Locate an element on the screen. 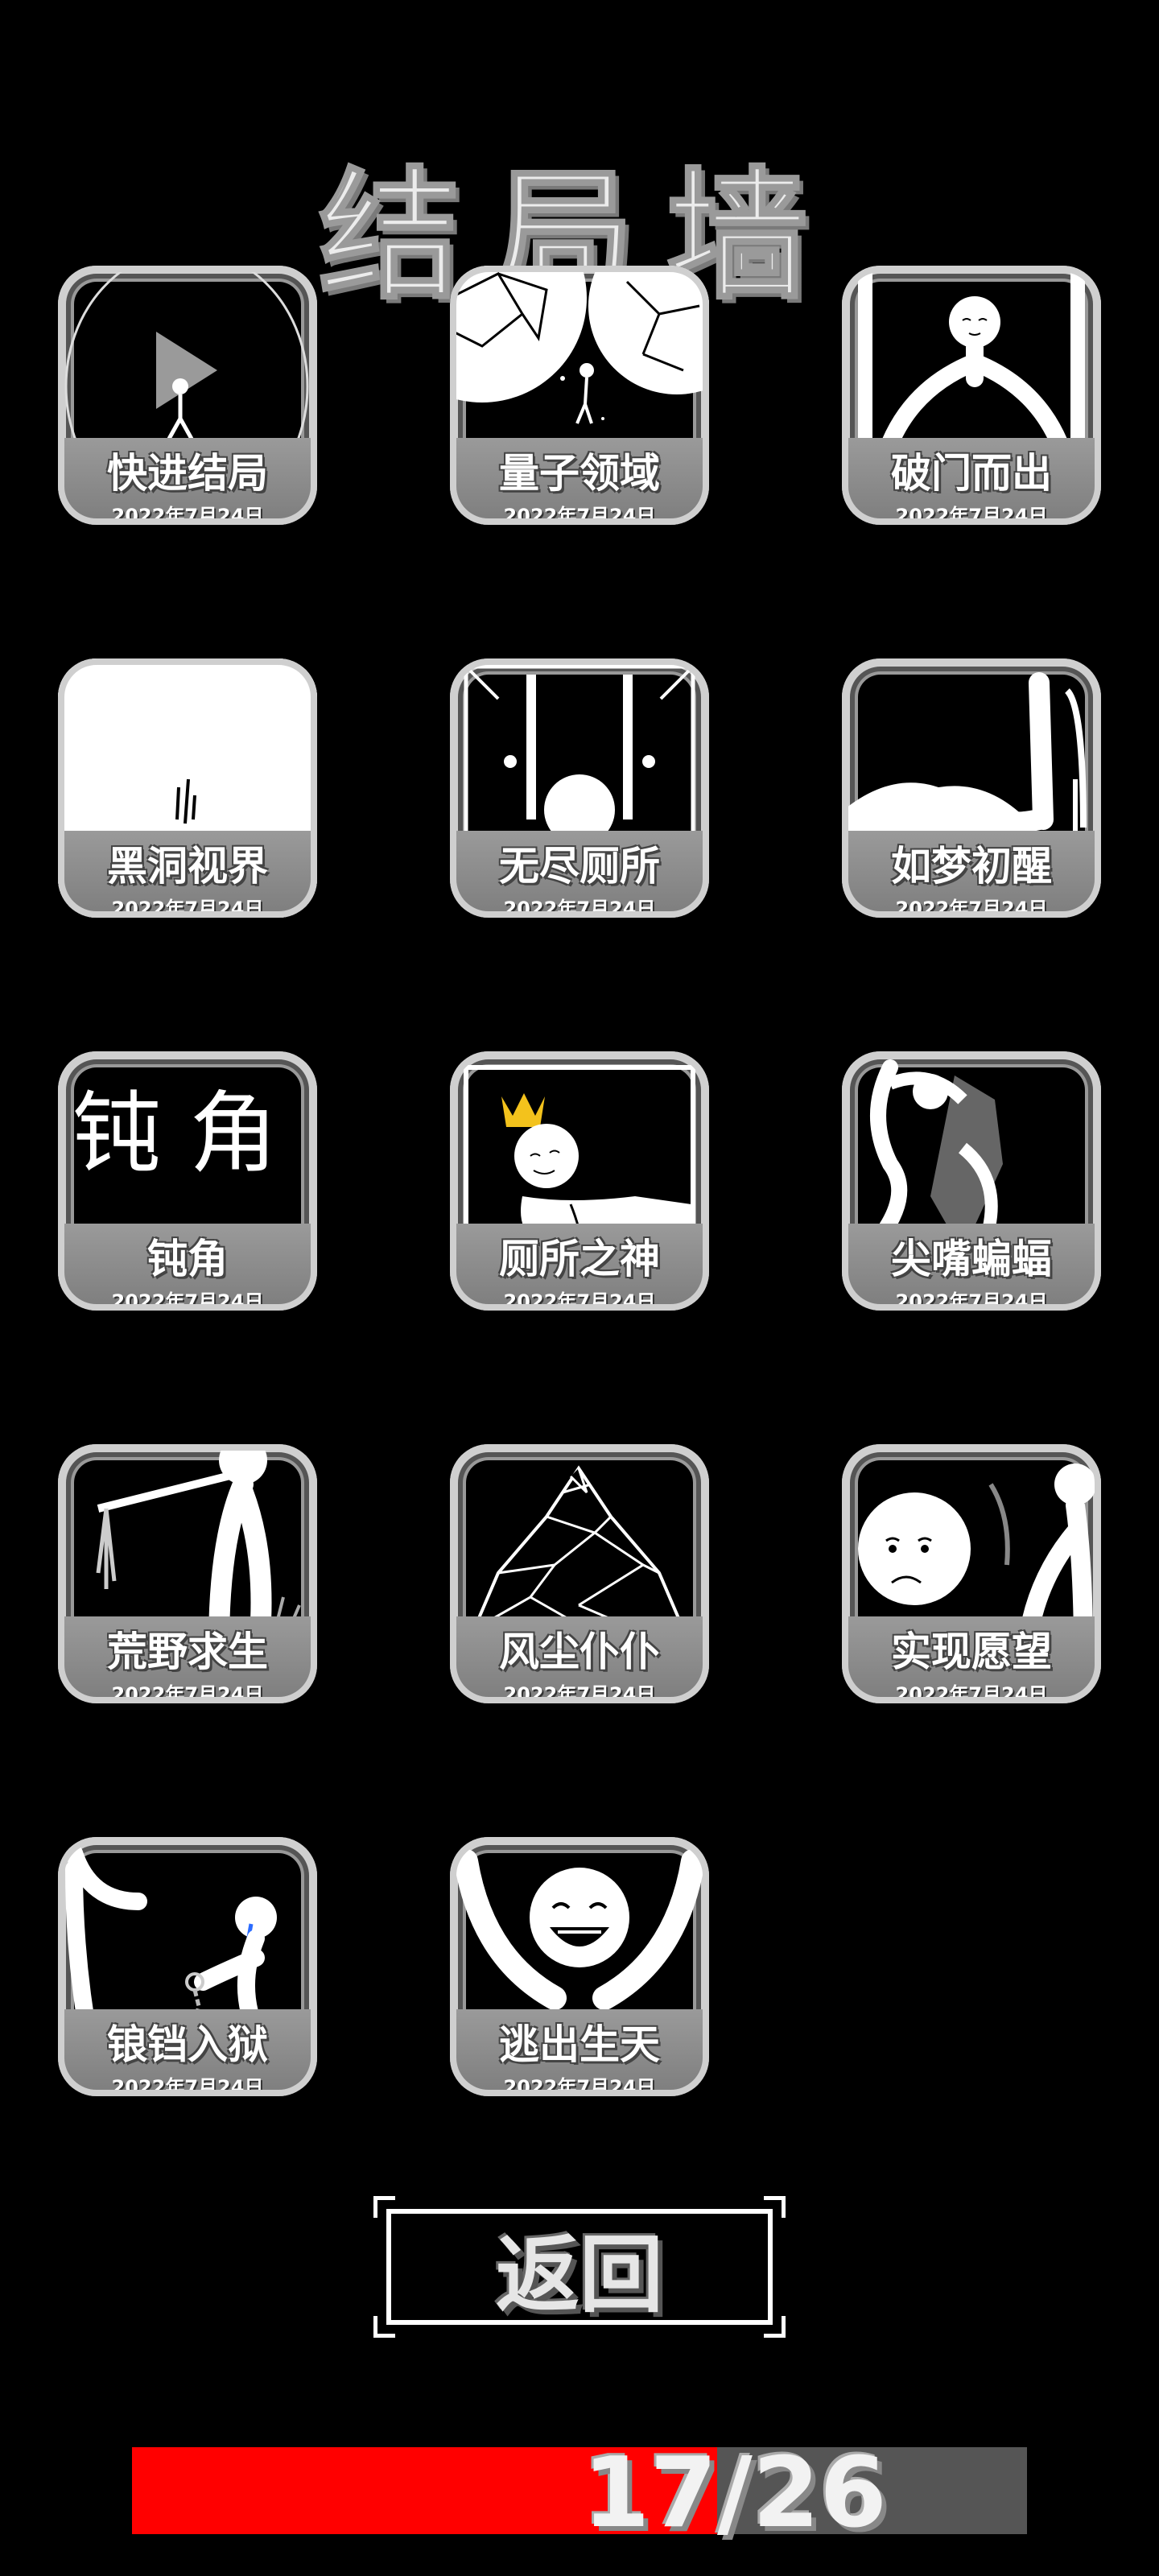  ending-card-obtuse-angle: 钝 角 钝角 2022年7月24日 is located at coordinates (187, 1181).